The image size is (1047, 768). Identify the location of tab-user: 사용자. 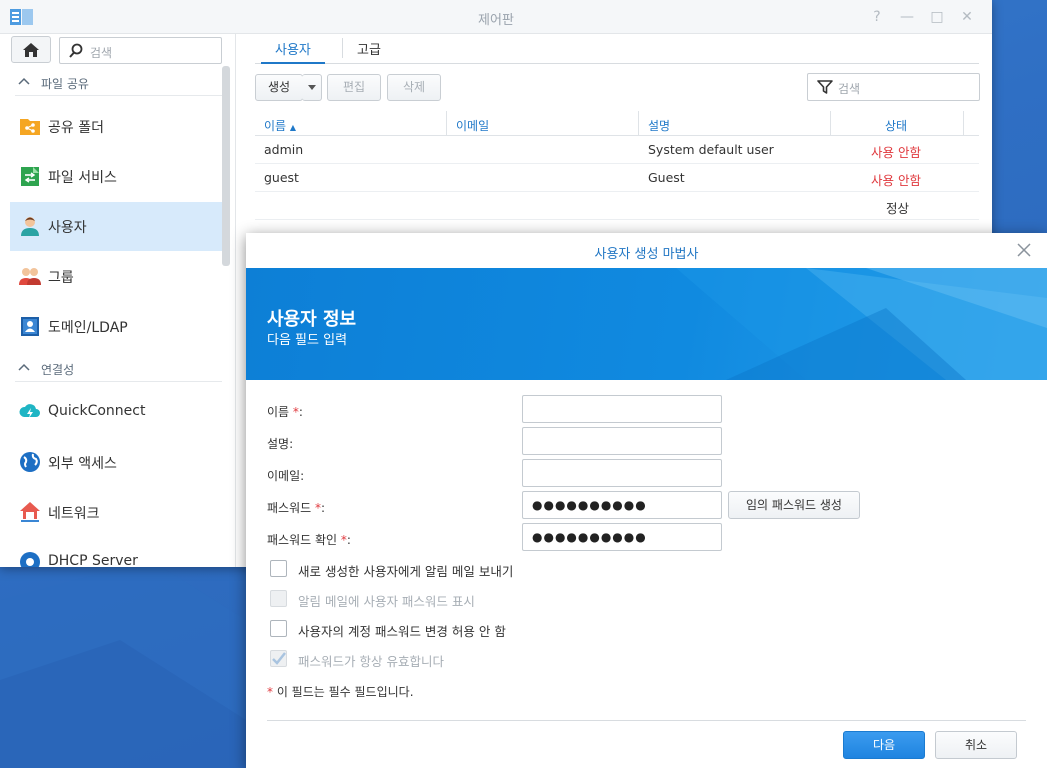
(293, 51).